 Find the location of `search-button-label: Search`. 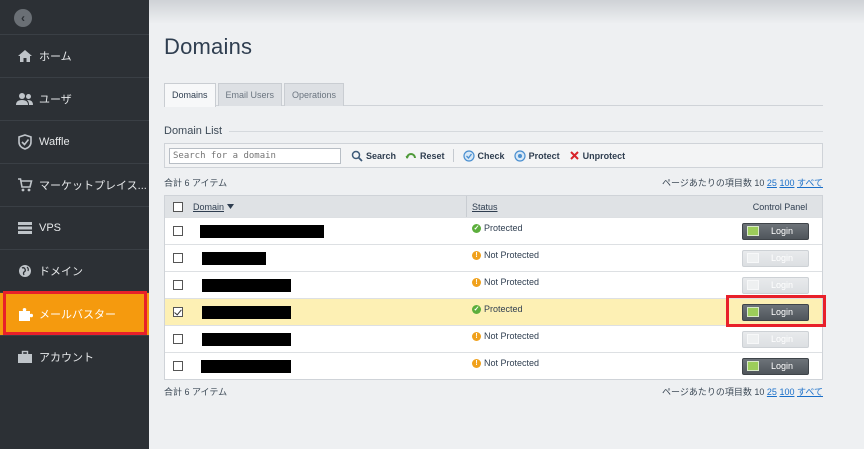

search-button-label: Search is located at coordinates (381, 155).